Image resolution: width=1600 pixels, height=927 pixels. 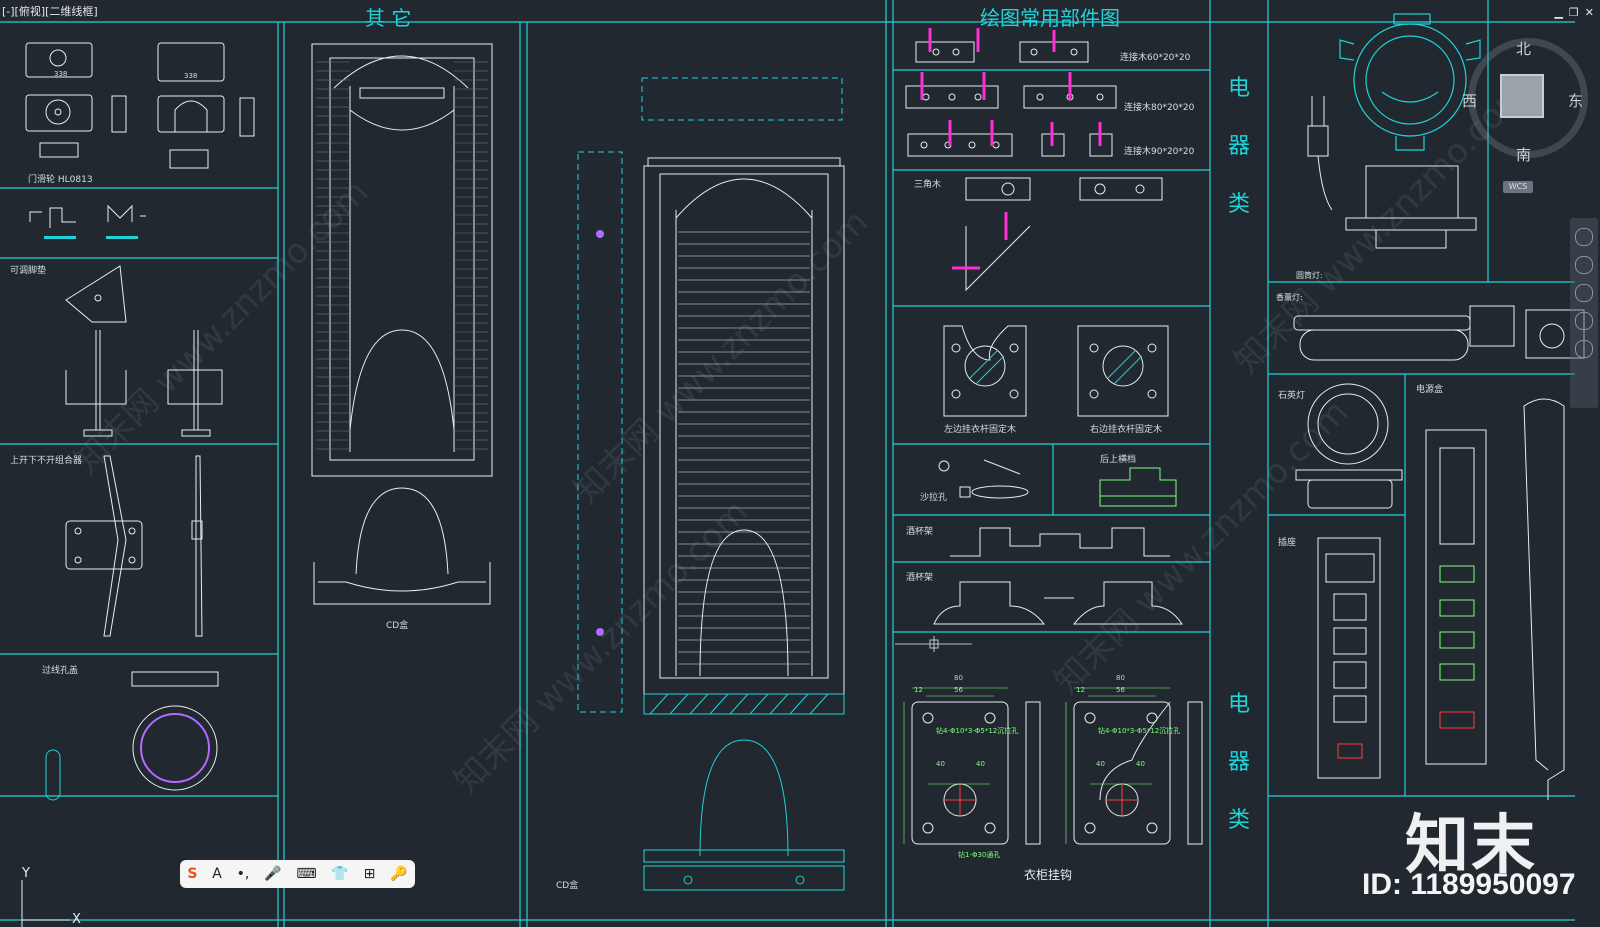 What do you see at coordinates (1011, 87) in the screenshot?
I see `connecting-wood-screws` at bounding box center [1011, 87].